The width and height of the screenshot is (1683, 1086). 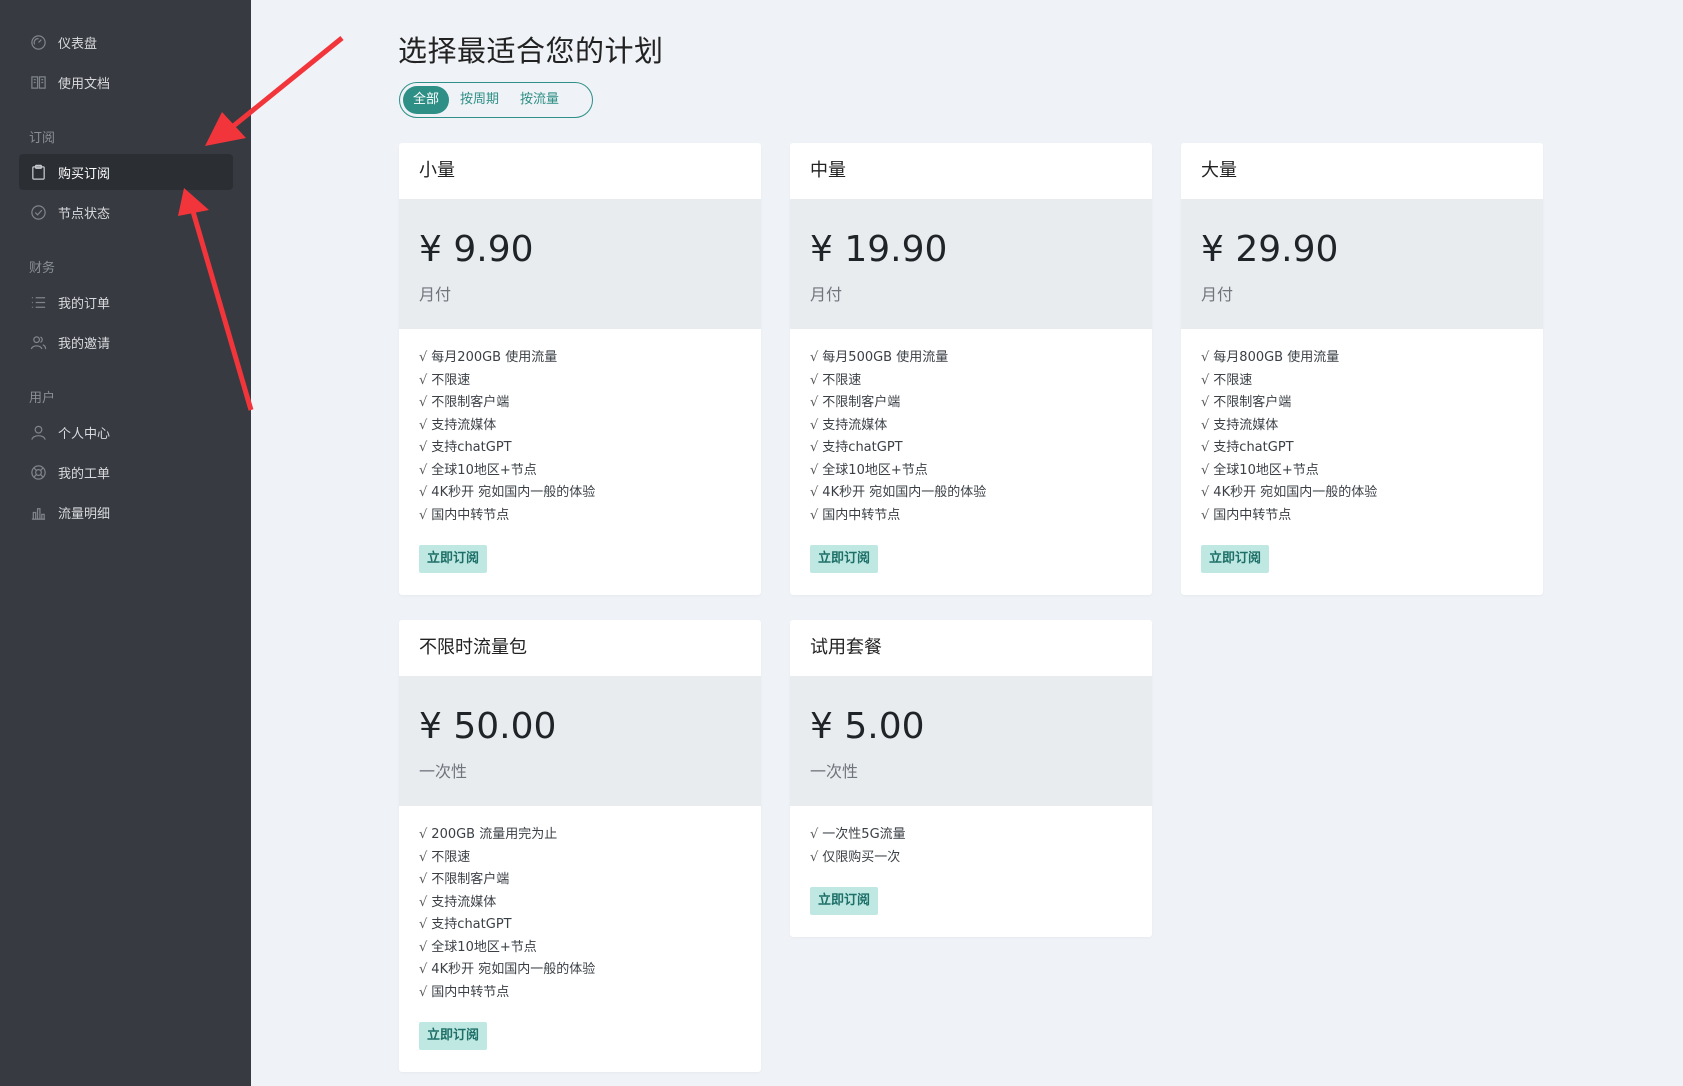 I want to click on plan-name: 不限时流量包, so click(x=473, y=647).